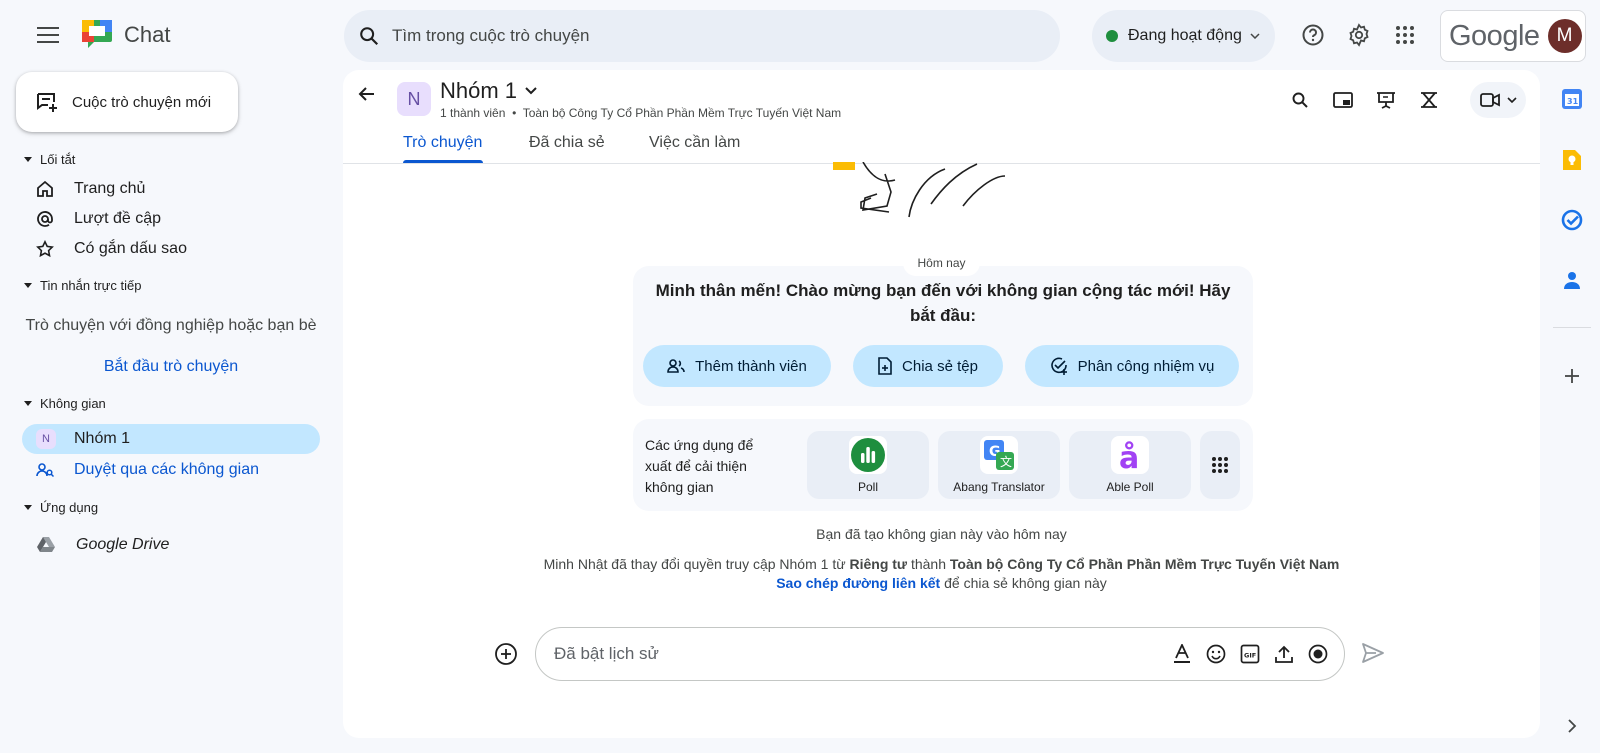 Image resolution: width=1600 pixels, height=753 pixels. Describe the element at coordinates (82, 285) in the screenshot. I see `section-direct-messages: Tin nhắn trực tiếp` at that location.